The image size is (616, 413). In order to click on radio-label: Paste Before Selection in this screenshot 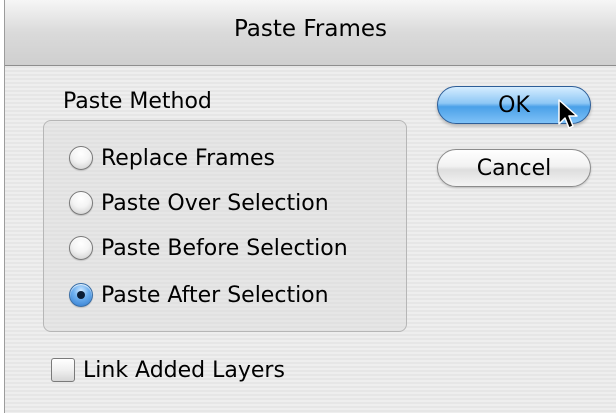, I will do `click(224, 248)`.